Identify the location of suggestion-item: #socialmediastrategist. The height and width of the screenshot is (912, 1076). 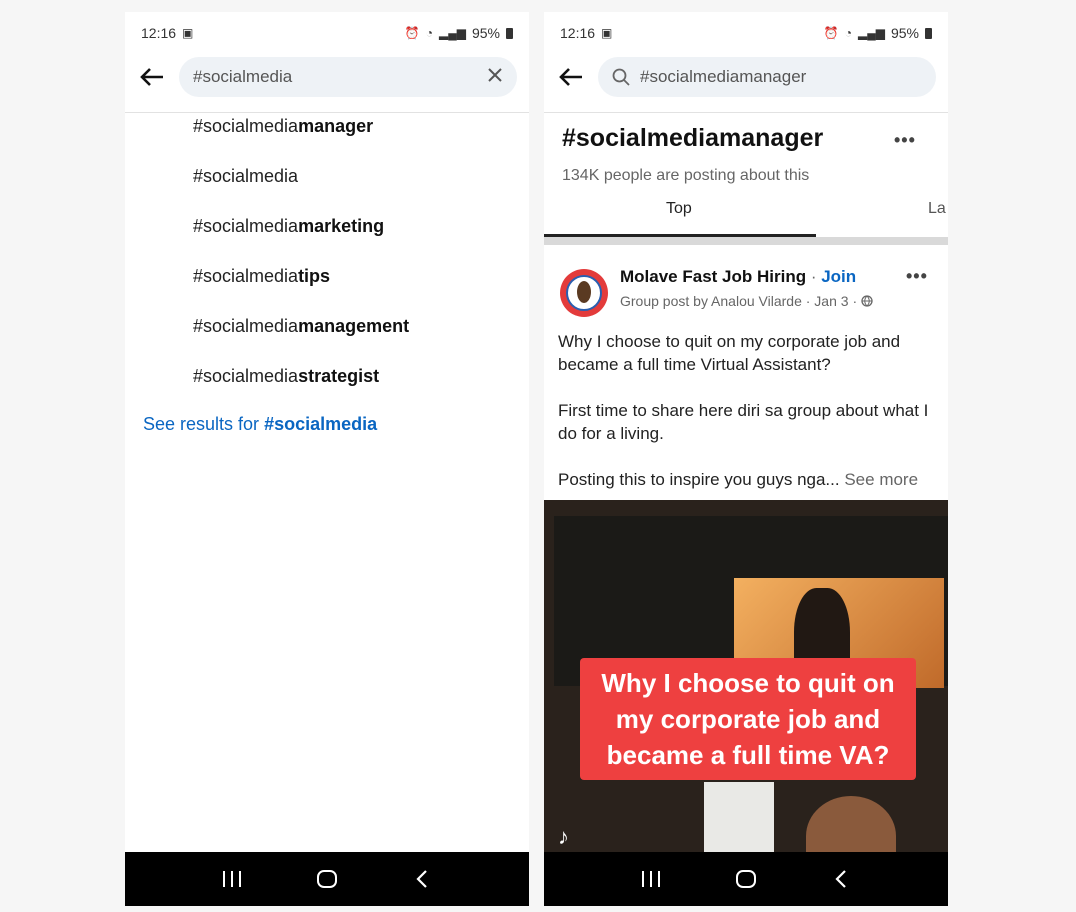
(286, 376).